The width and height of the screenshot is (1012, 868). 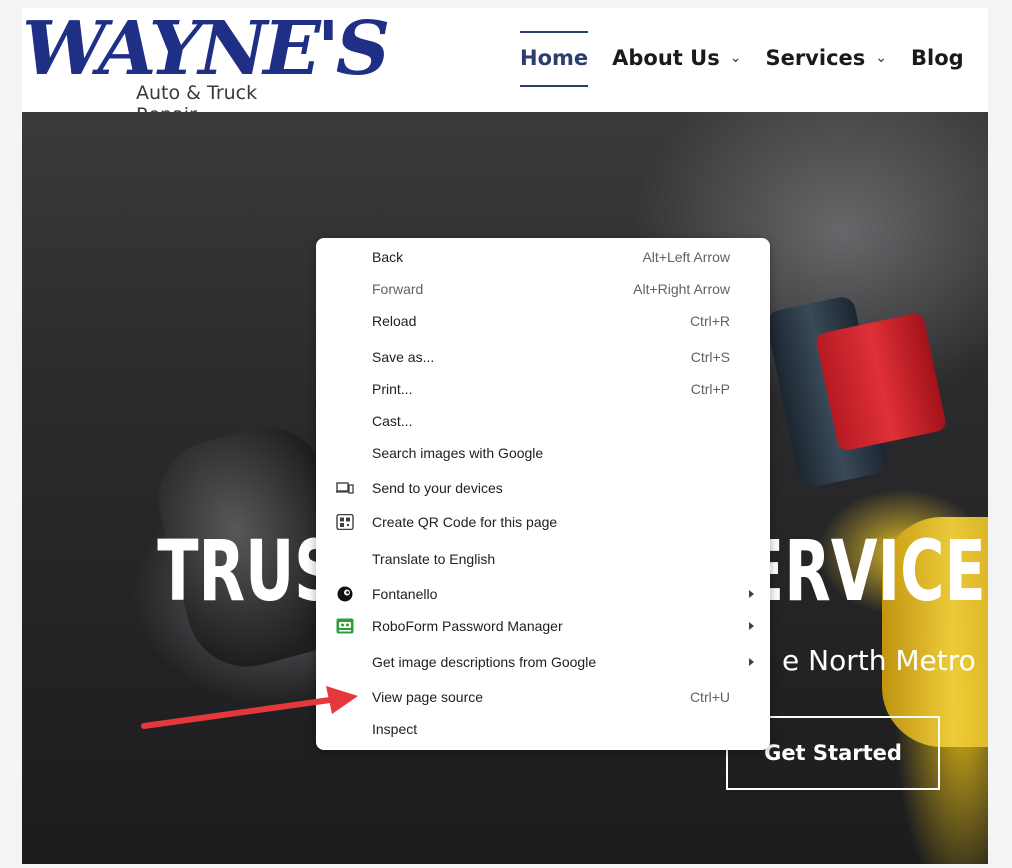 What do you see at coordinates (345, 594) in the screenshot?
I see `fontanello-icon` at bounding box center [345, 594].